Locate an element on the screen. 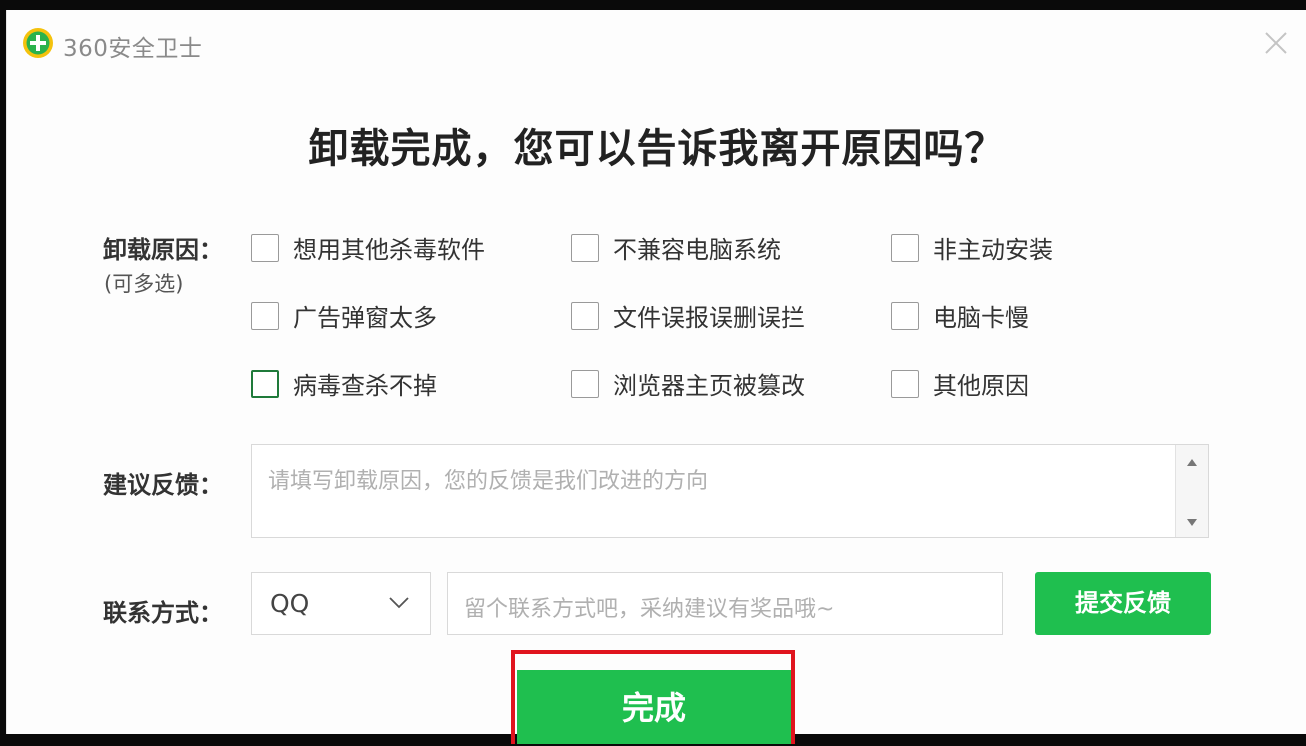 The height and width of the screenshot is (746, 1306). reason-option-incompatible-system: 不兼容电脑系统 is located at coordinates (676, 247).